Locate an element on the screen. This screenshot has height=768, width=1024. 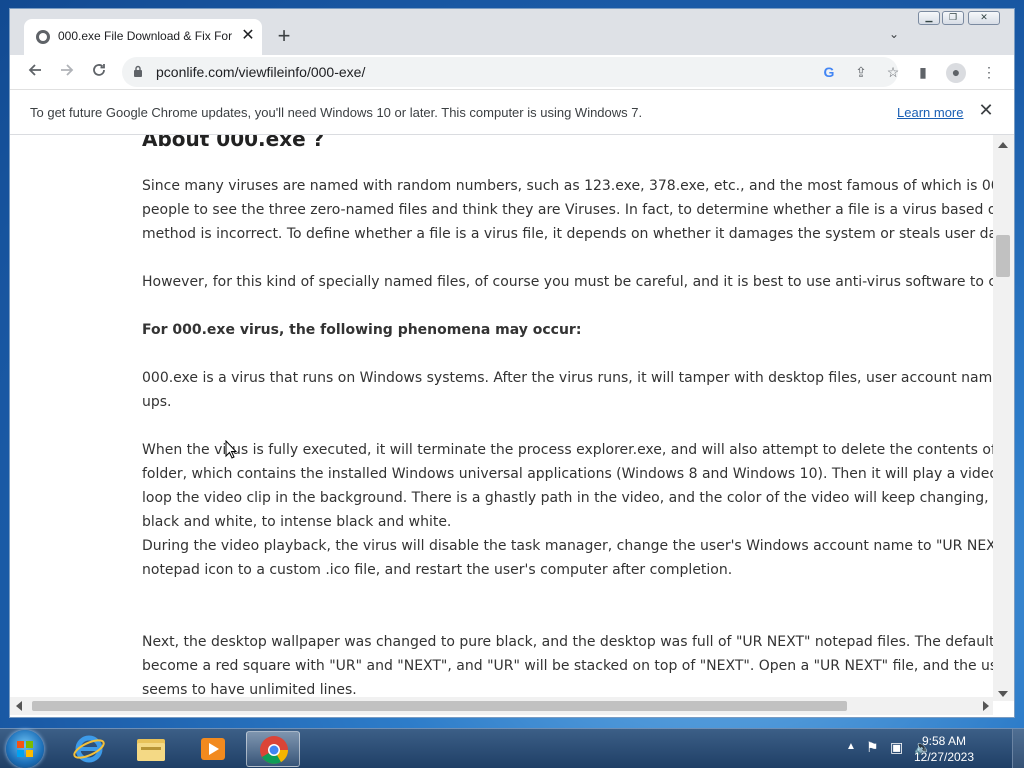
side-panel-icon: ▮ is located at coordinates (923, 72).